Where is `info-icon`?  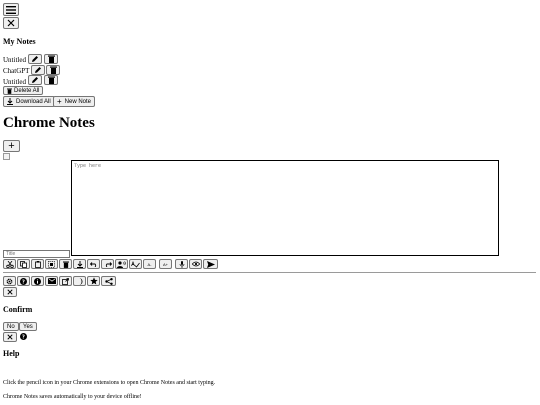
info-icon is located at coordinates (37, 281).